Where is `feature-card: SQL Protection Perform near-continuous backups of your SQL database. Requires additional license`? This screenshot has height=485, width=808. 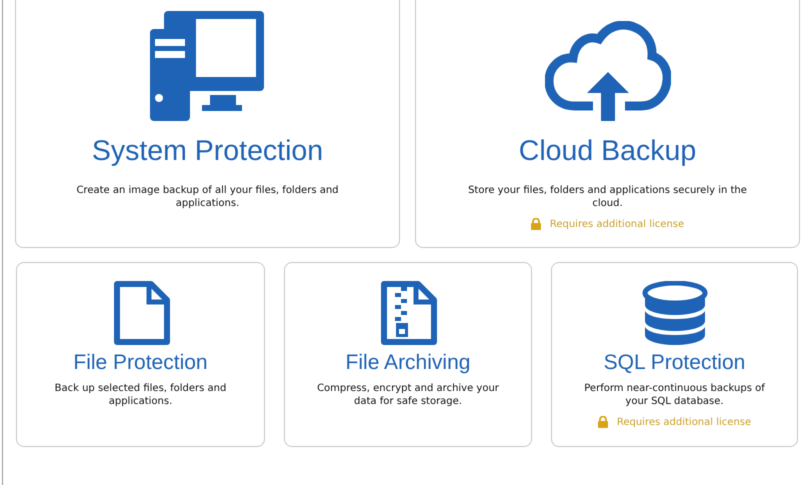 feature-card: SQL Protection Perform near-continuous backups of your SQL database. Requires additional license is located at coordinates (674, 354).